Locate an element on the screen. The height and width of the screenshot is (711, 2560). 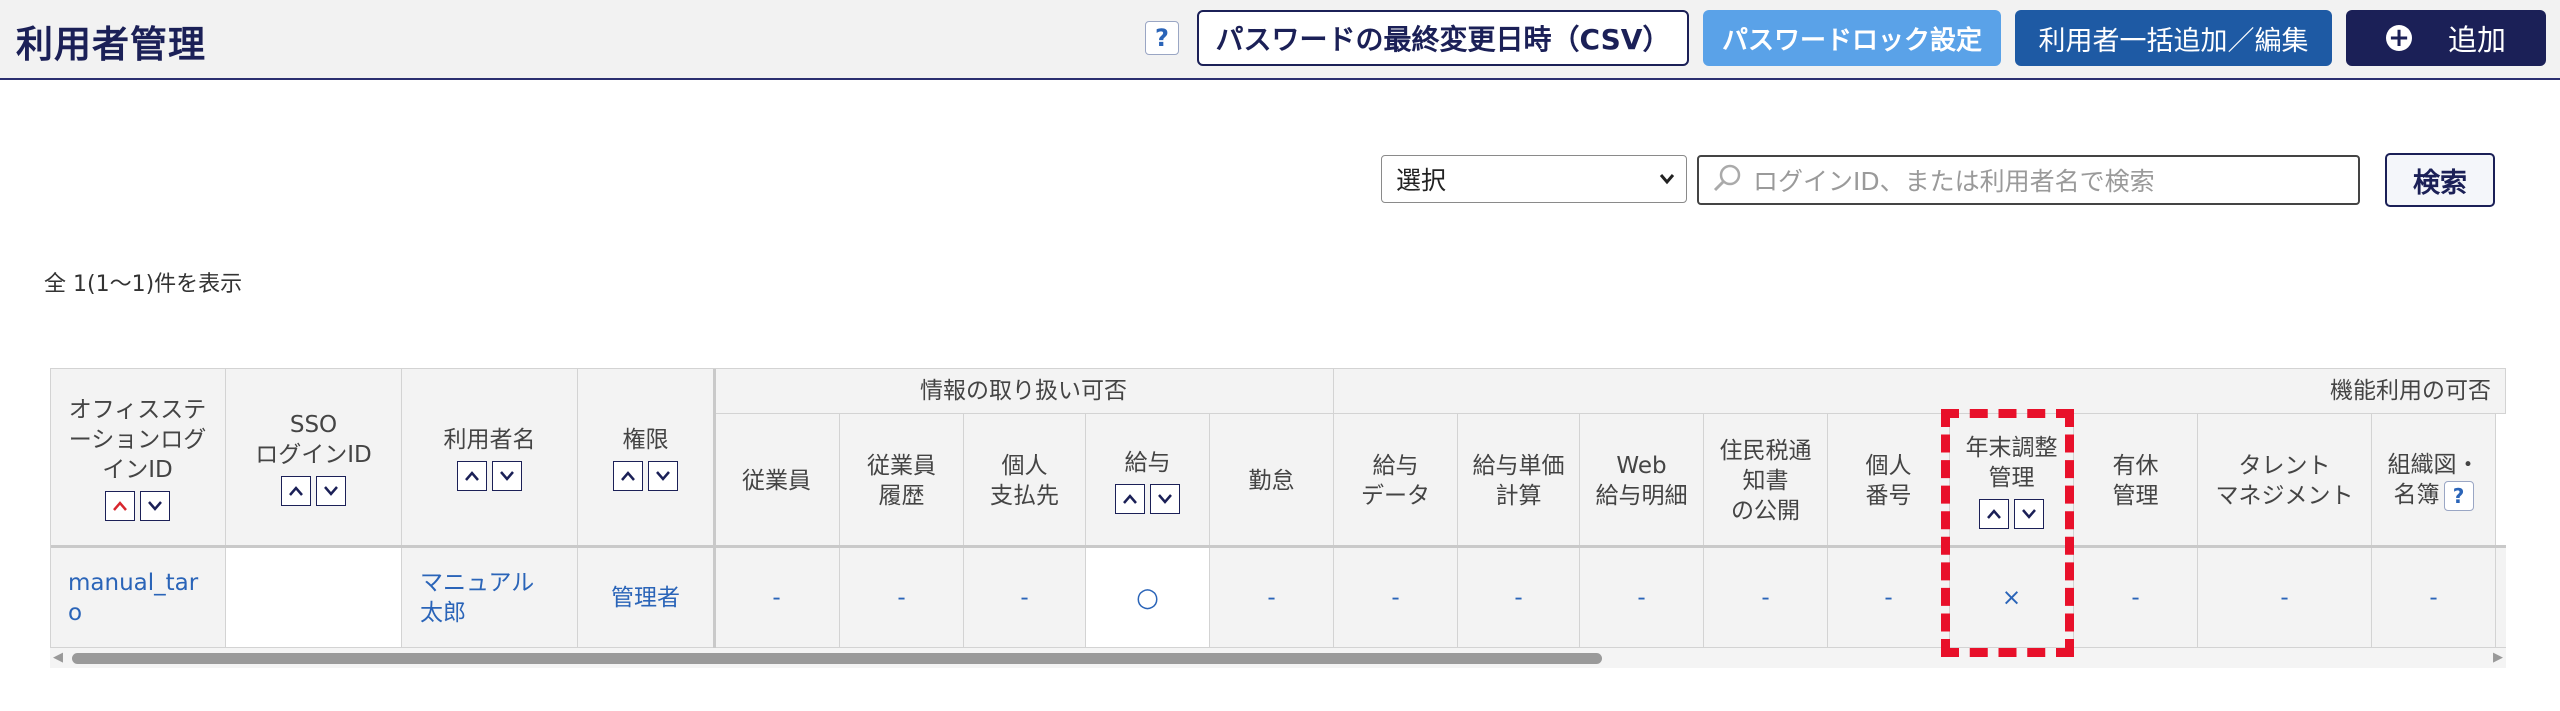
header-resident-tax: 住民税通 知書 の公開 is located at coordinates (1766, 481).